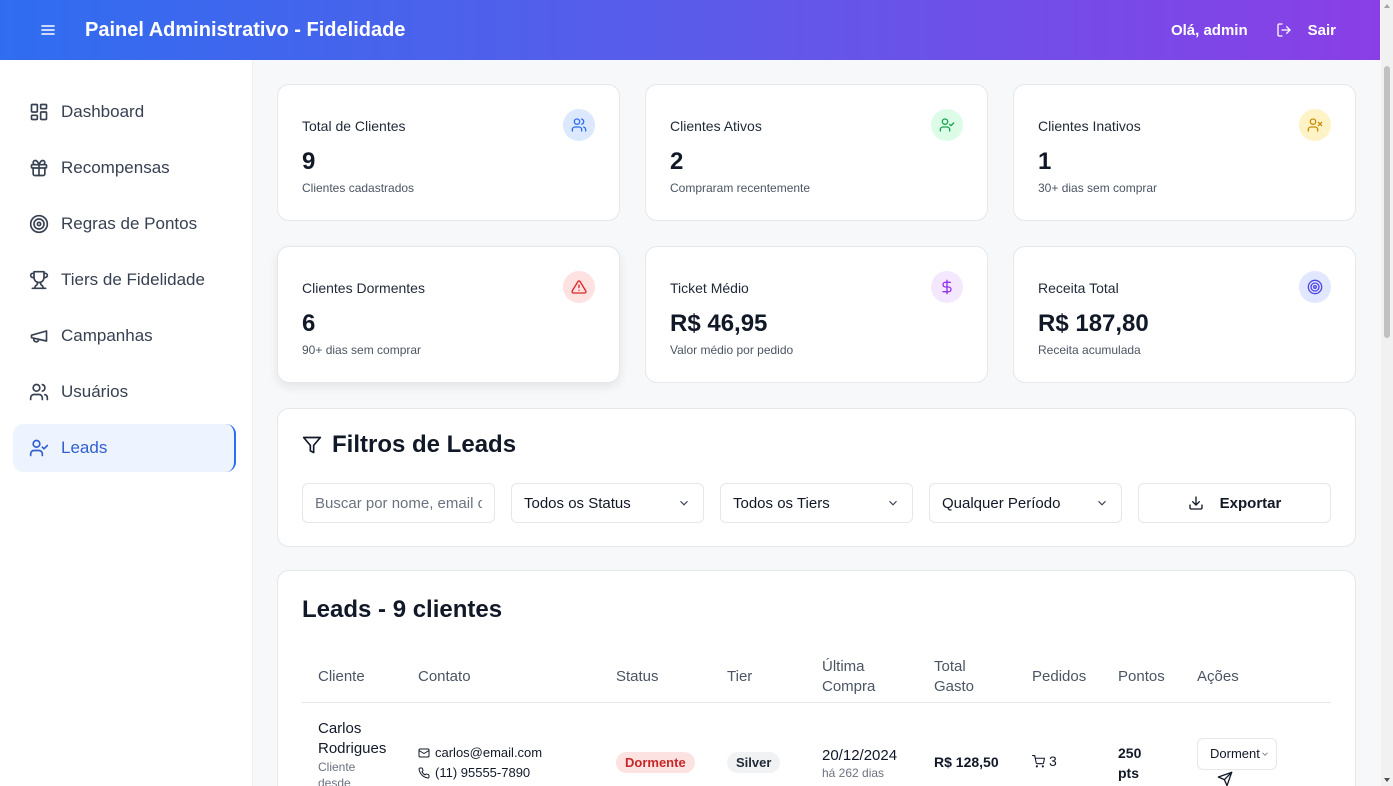 This screenshot has width=1393, height=786. What do you see at coordinates (1250, 503) in the screenshot?
I see `export-label: Exportar` at bounding box center [1250, 503].